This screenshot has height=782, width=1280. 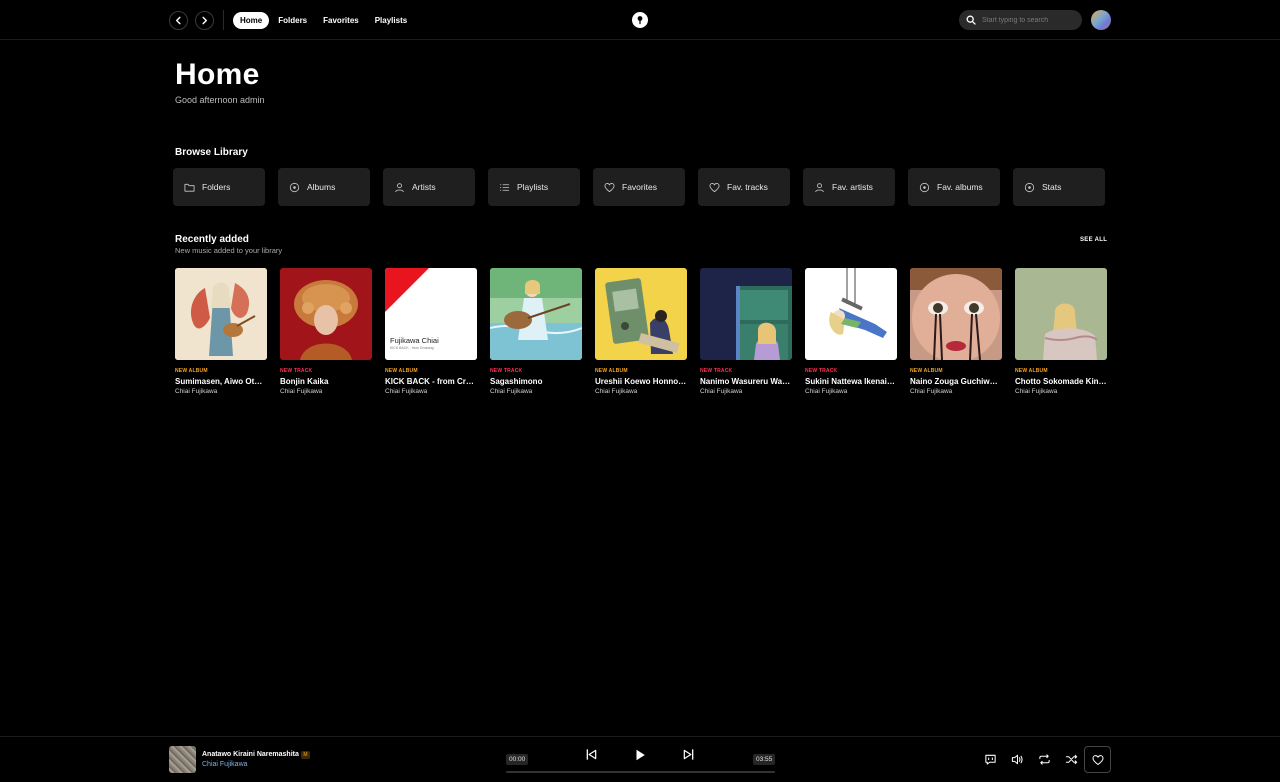 I want to click on tile-playlists: Playlists, so click(x=534, y=187).